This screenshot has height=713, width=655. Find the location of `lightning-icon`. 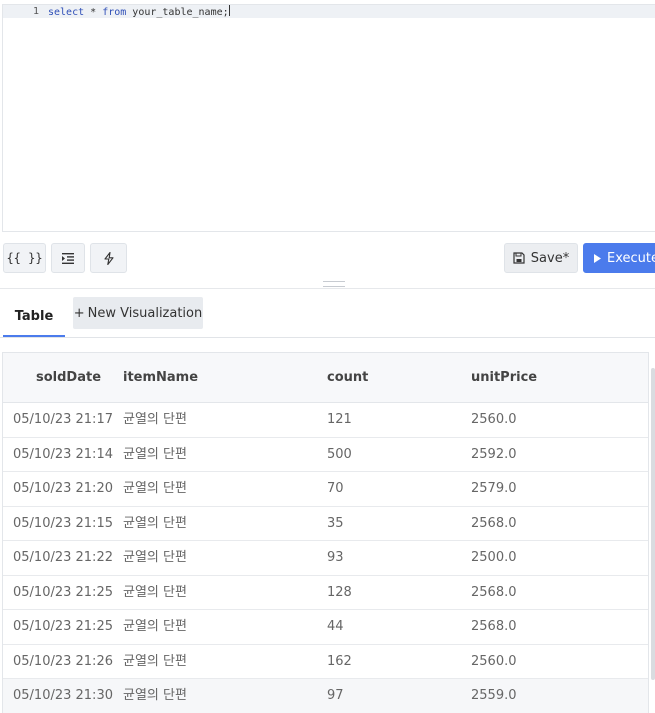

lightning-icon is located at coordinates (108, 258).